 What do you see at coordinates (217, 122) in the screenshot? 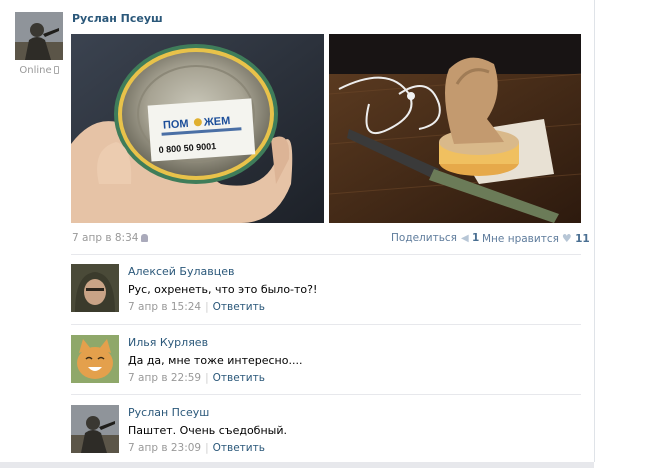
I see `sticker-brand-2: ЖЕМ` at bounding box center [217, 122].